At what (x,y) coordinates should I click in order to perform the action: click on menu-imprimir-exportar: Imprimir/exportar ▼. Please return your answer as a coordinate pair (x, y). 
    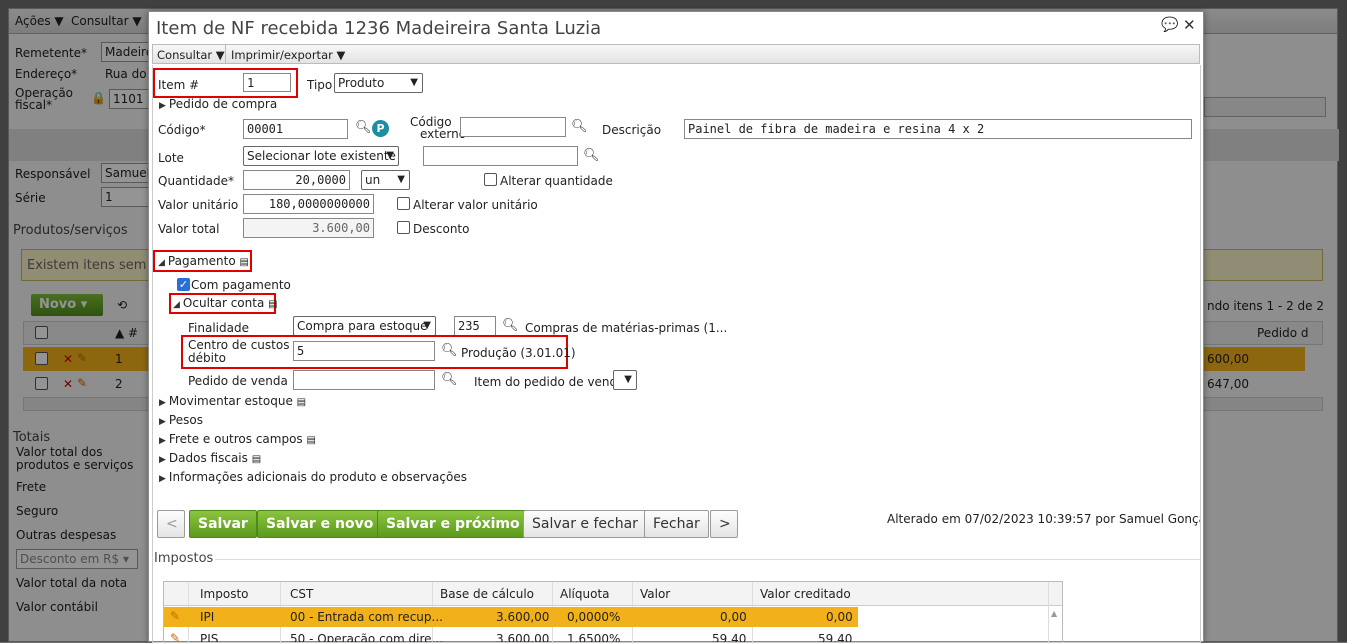
    Looking at the image, I should click on (288, 55).